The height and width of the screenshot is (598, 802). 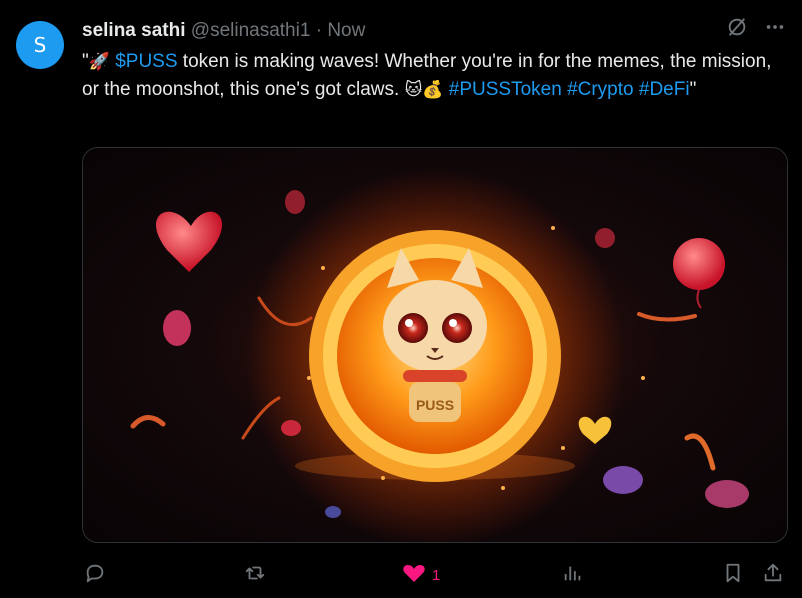 I want to click on open-quote: ", so click(x=85, y=61).